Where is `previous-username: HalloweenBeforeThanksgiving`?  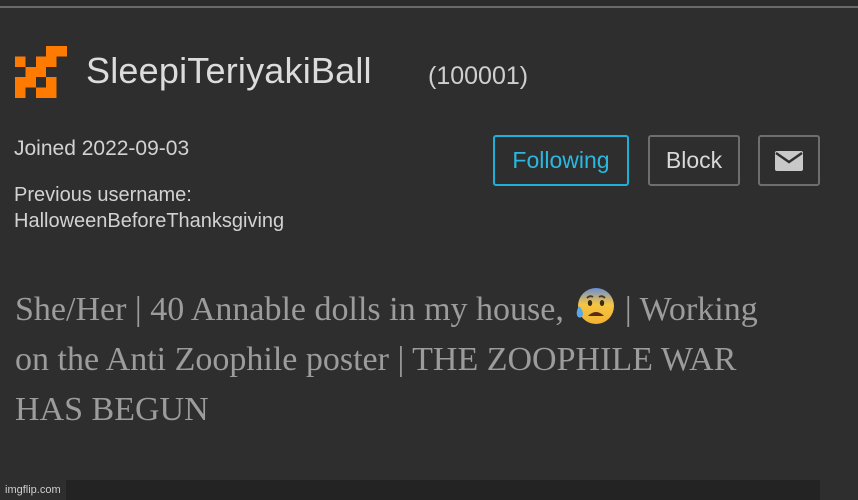 previous-username: HalloweenBeforeThanksgiving is located at coordinates (149, 221).